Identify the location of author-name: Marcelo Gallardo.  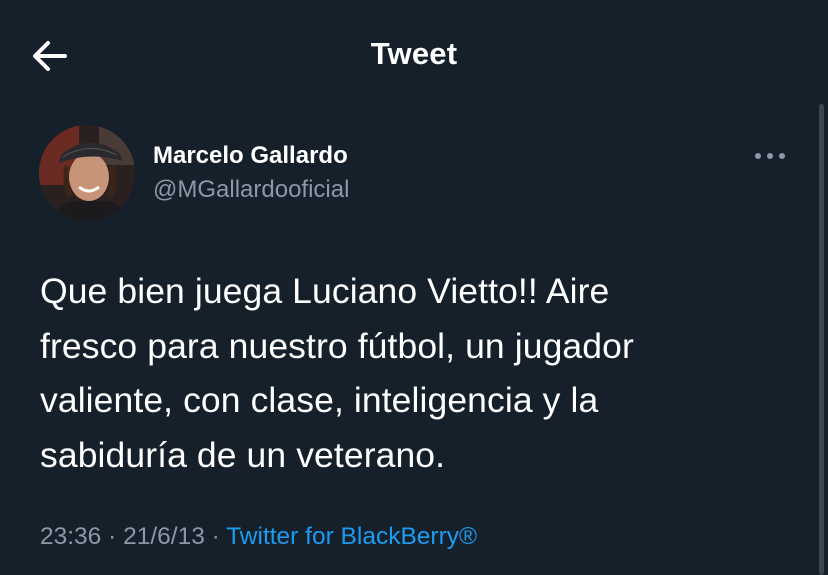
(250, 156).